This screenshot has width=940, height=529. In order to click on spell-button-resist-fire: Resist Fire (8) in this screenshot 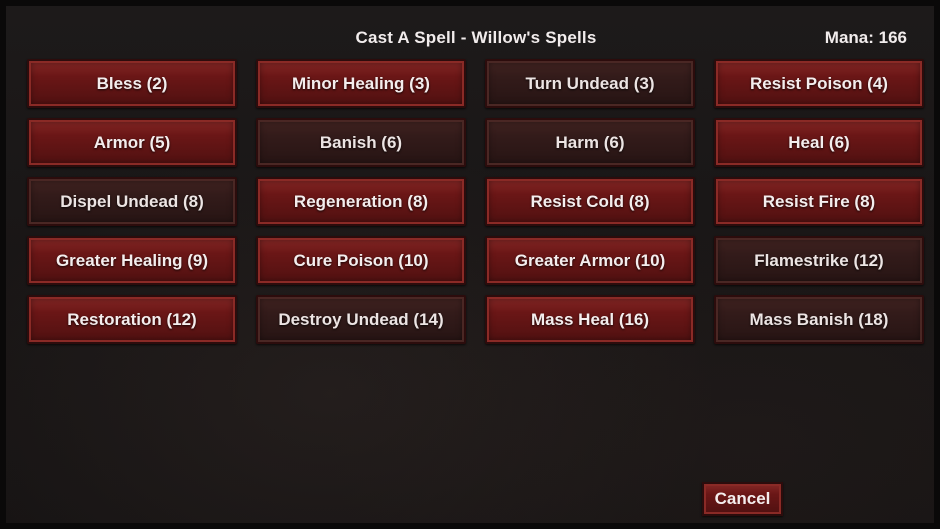, I will do `click(819, 201)`.